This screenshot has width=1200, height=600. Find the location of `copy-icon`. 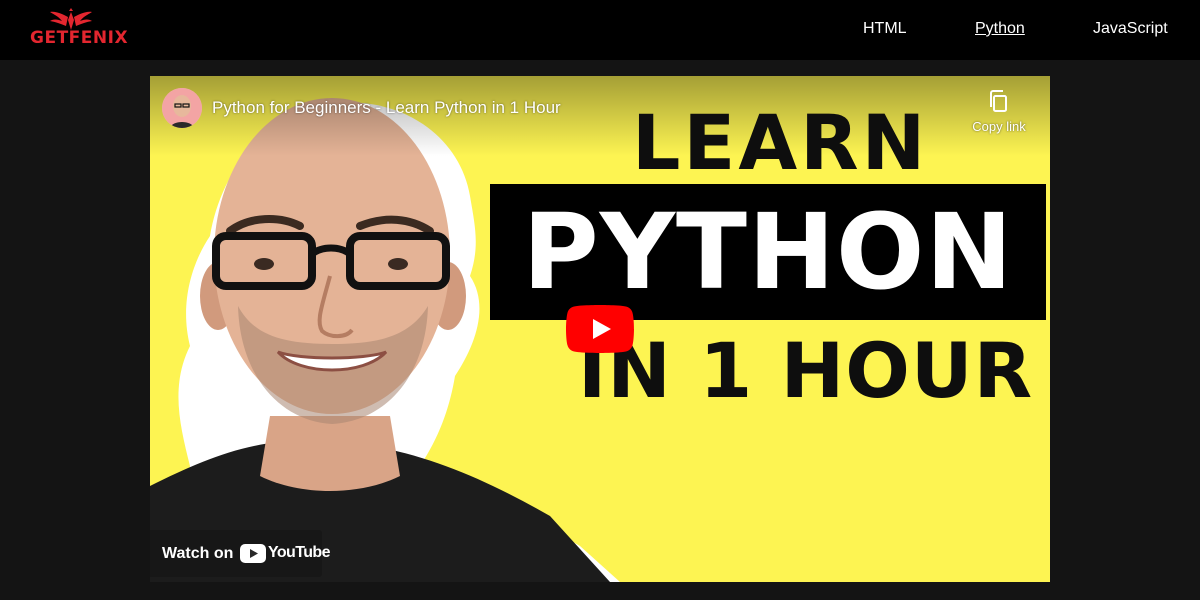

copy-icon is located at coordinates (998, 101).